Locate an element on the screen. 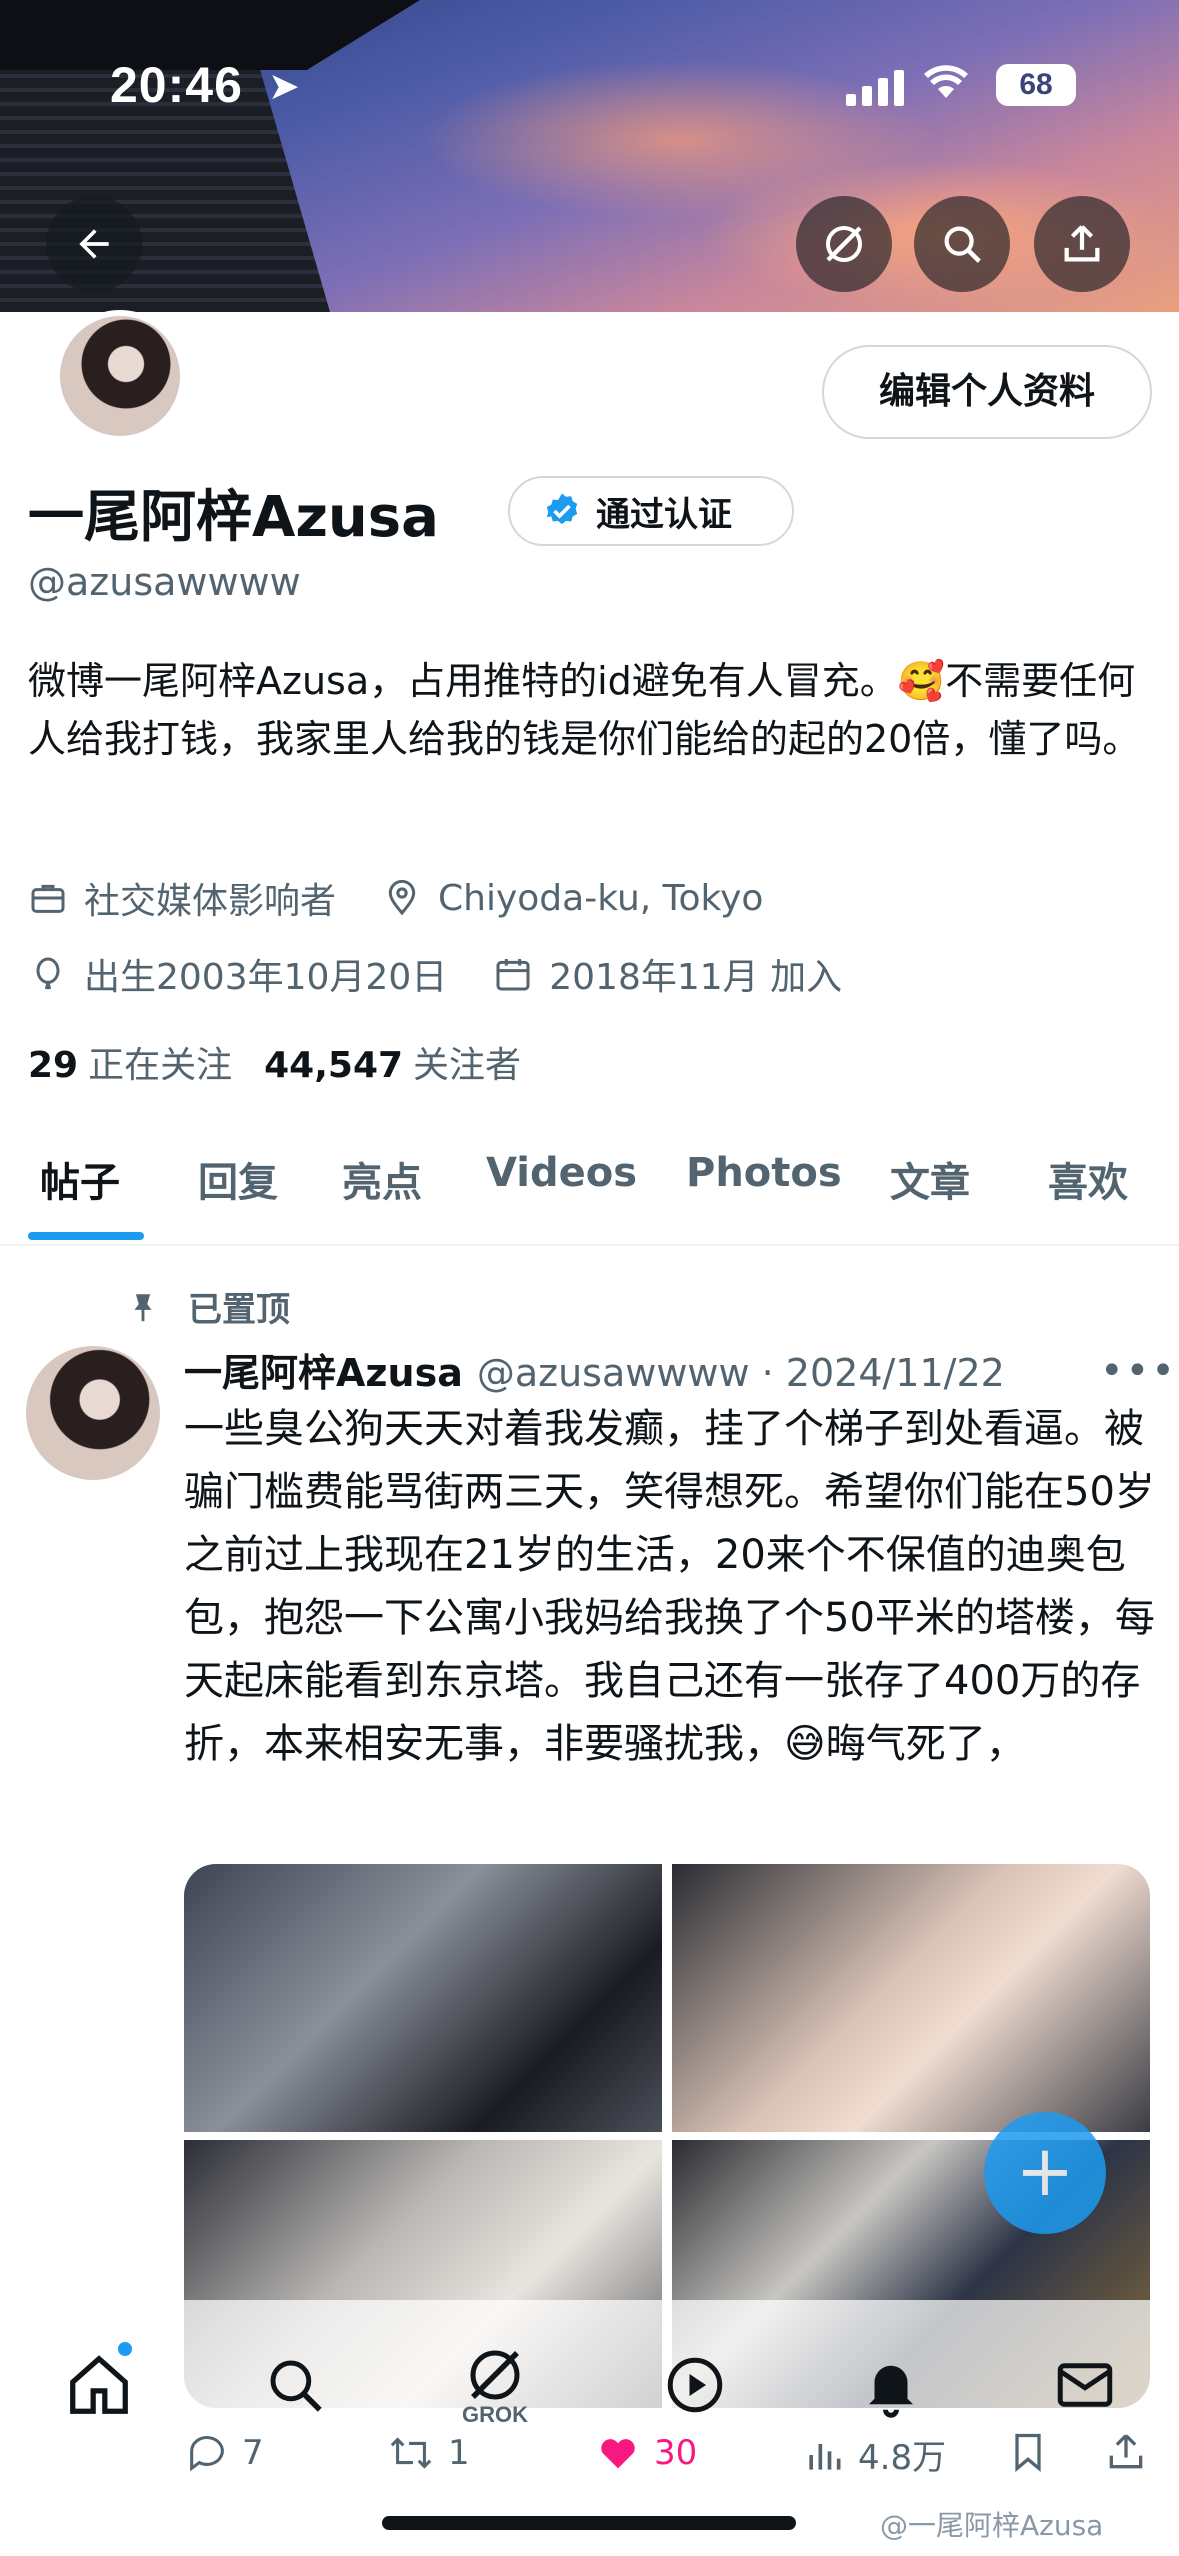  bookmark-icon is located at coordinates (1028, 2453).